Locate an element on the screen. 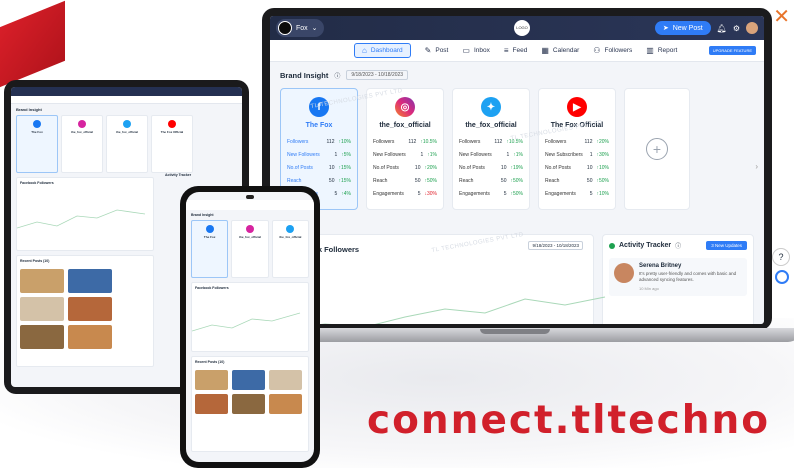 The image size is (794, 468). stat-label: Reach is located at coordinates (466, 181).